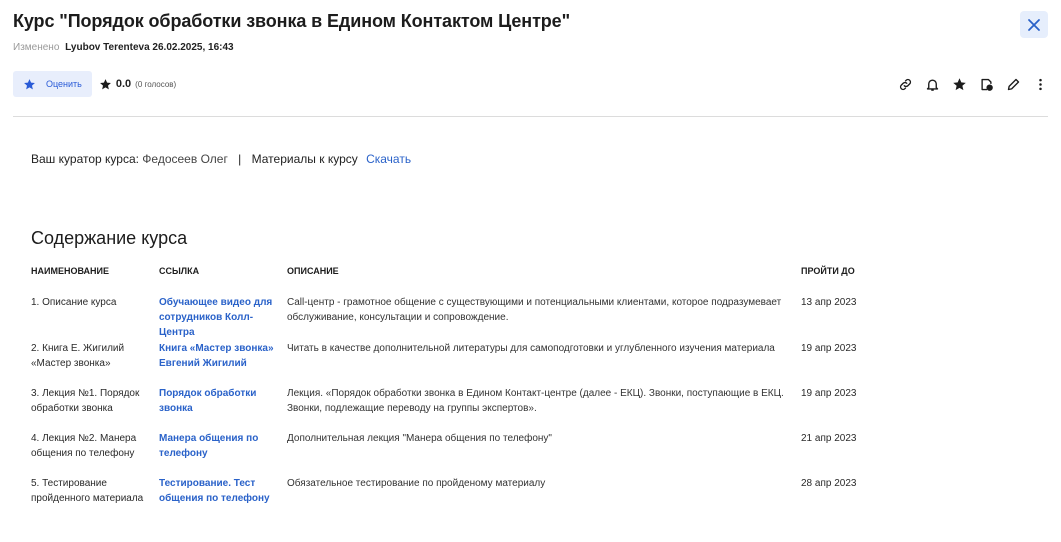  Describe the element at coordinates (149, 47) in the screenshot. I see `modified-by: Lyubov Terenteva 26.02.2025, 16:43` at that location.